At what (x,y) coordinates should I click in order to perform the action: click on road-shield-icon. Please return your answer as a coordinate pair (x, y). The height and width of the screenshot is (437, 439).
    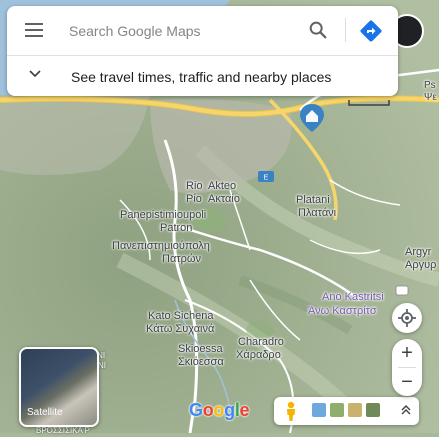
    Looking at the image, I should click on (402, 290).